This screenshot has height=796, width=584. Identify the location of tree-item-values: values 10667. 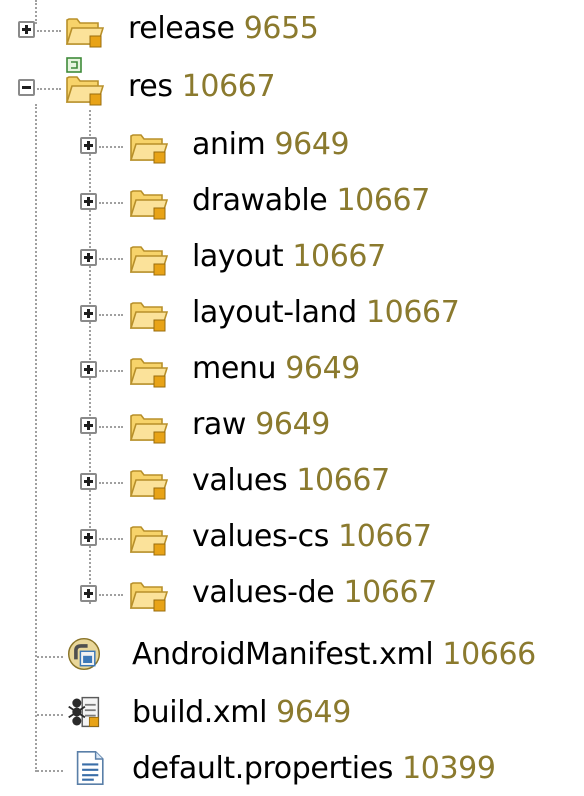
(292, 482).